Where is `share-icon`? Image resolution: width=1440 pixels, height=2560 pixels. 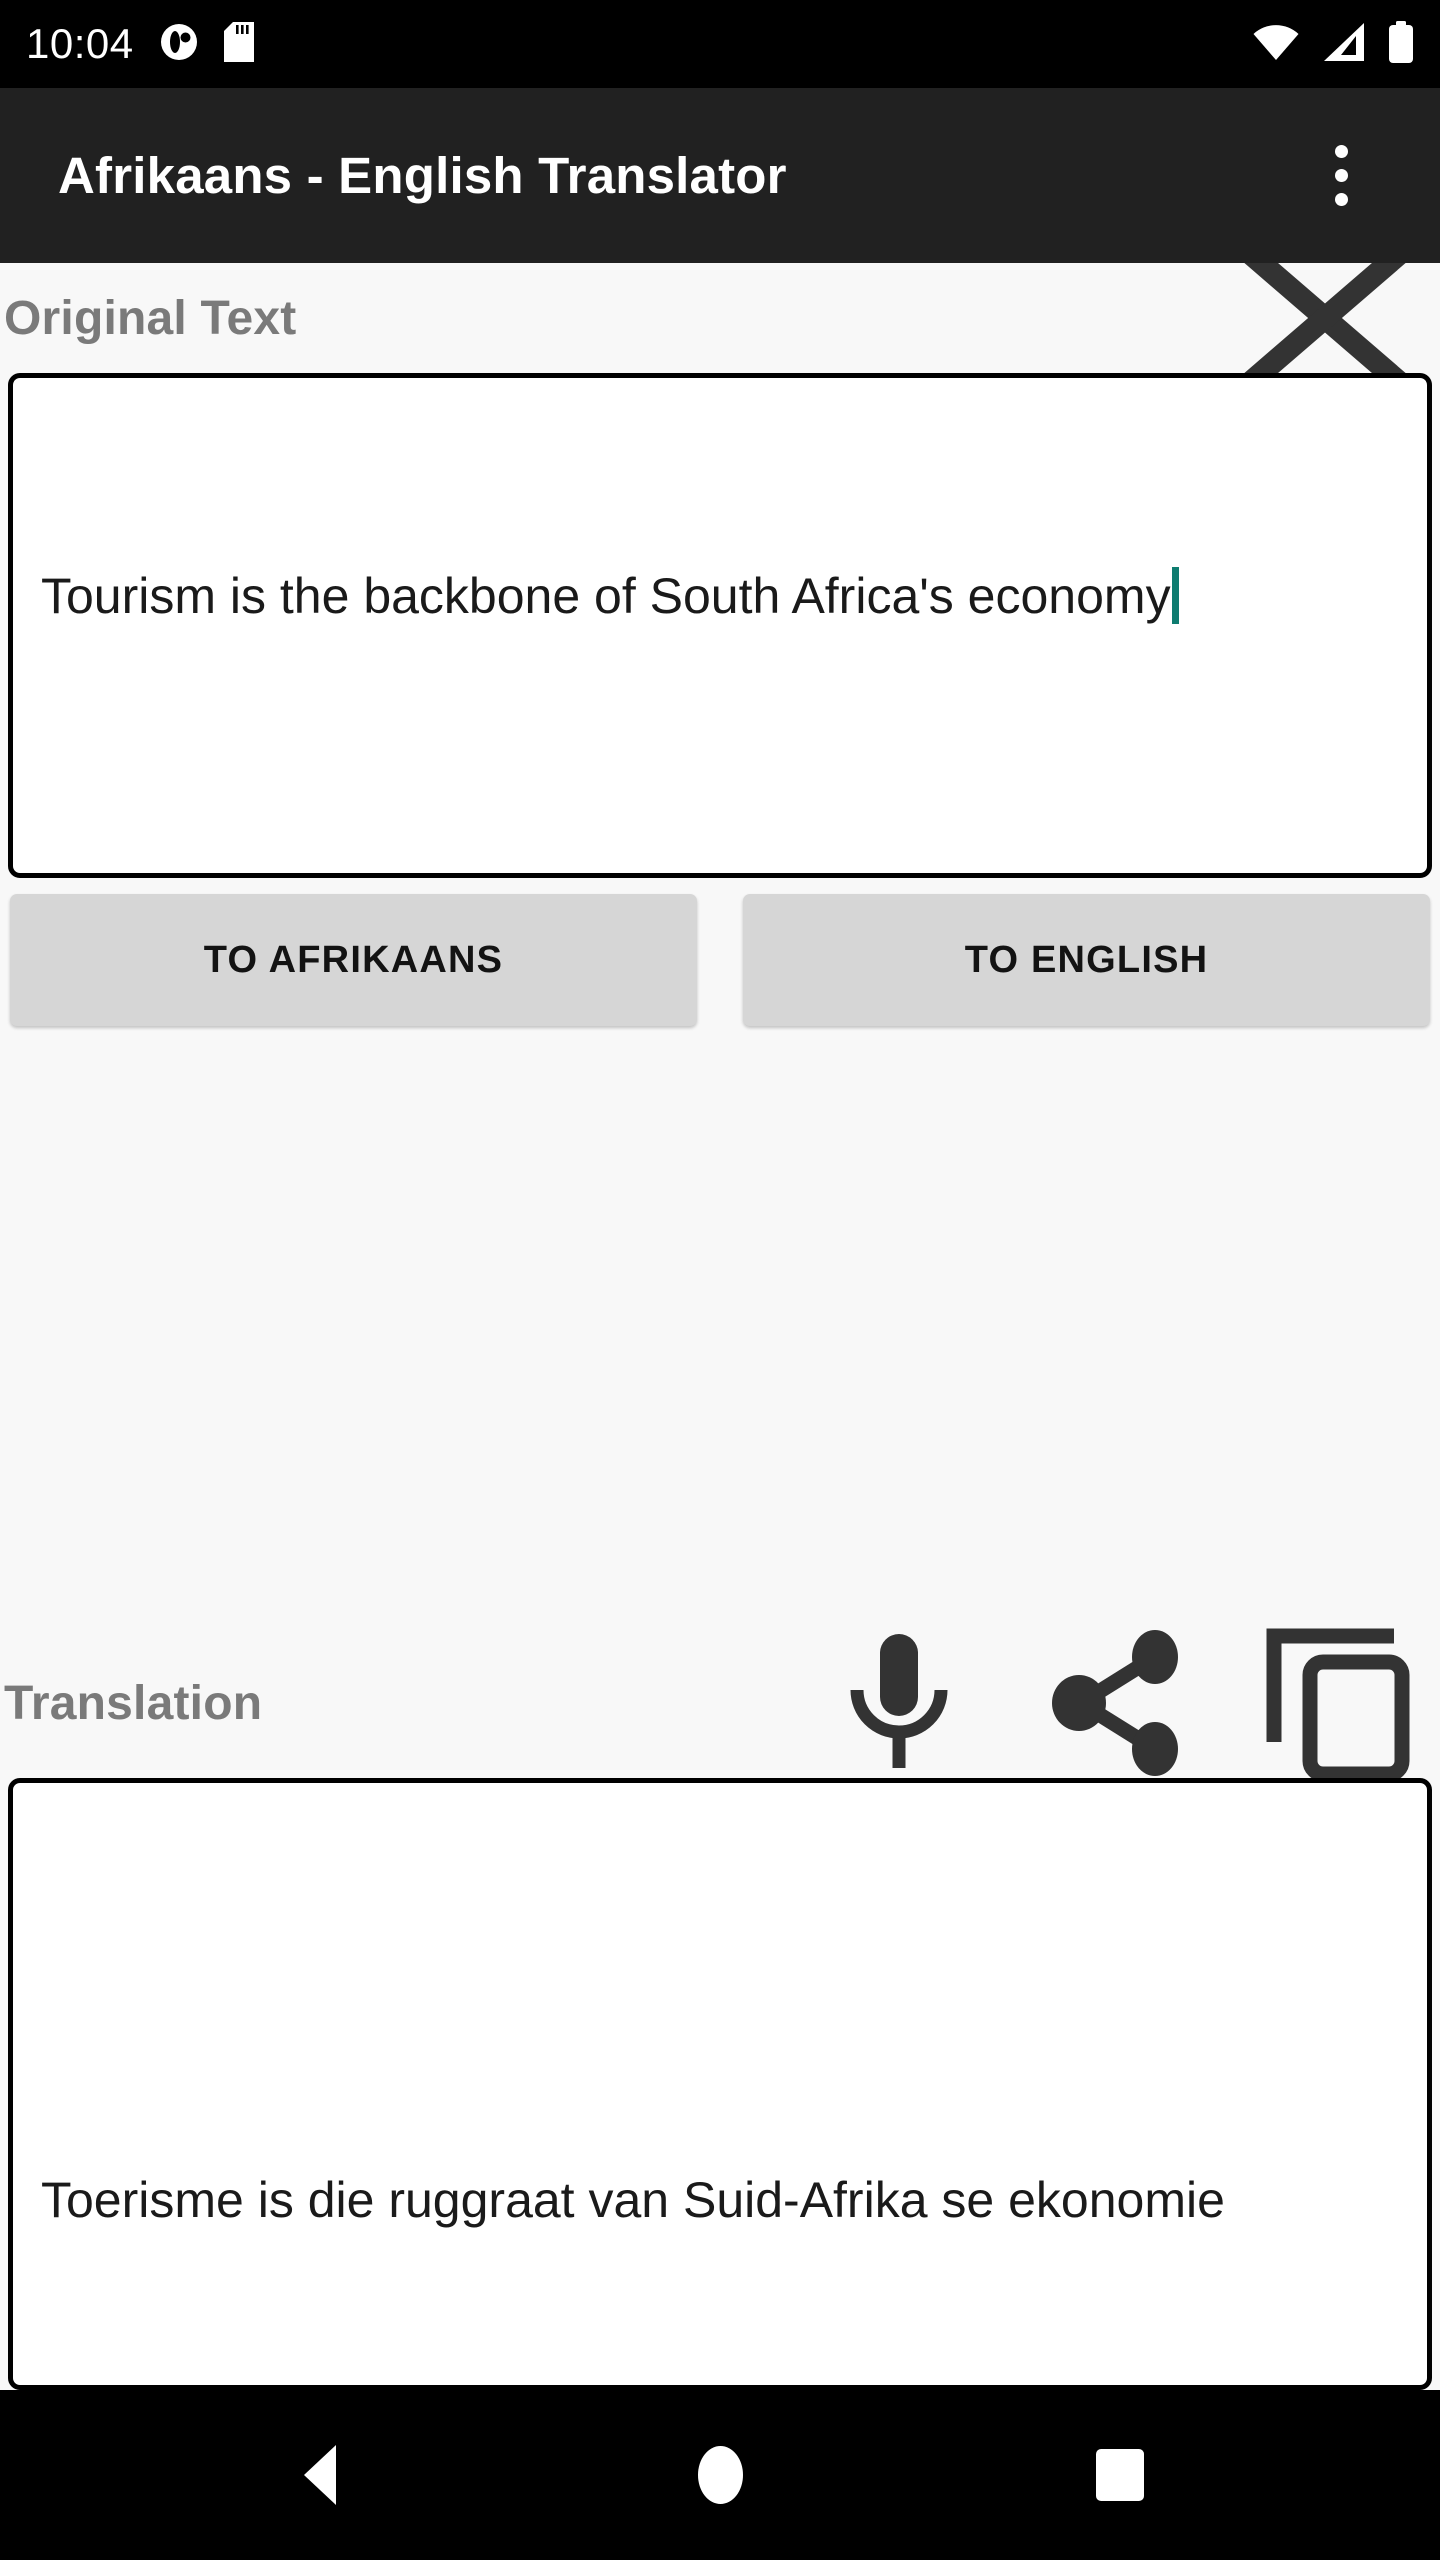
share-icon is located at coordinates (1119, 1703).